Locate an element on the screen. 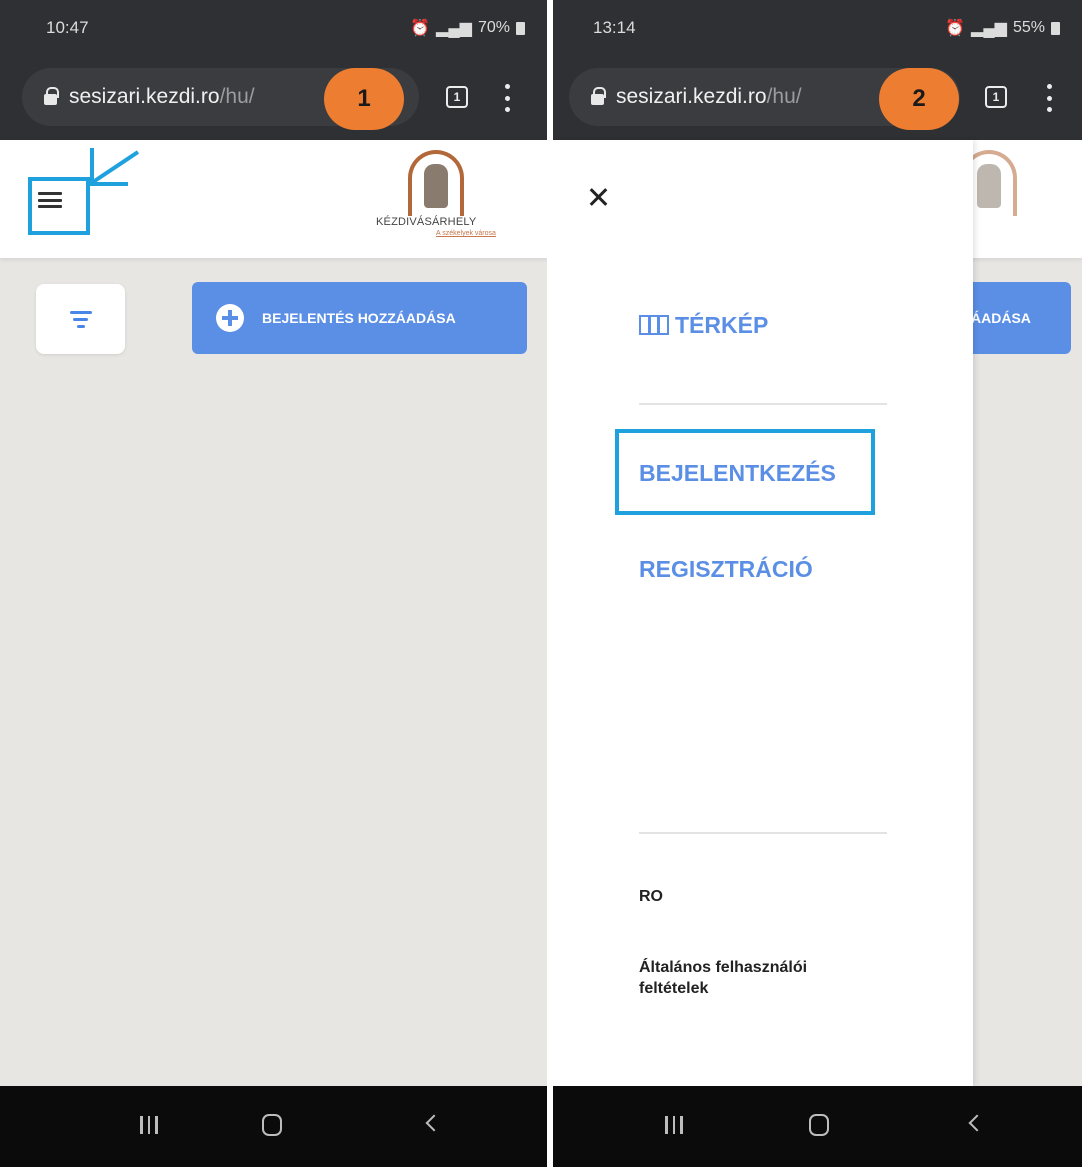  add-report-label: BEJELENTÉS HOZZÁADÁSA is located at coordinates (359, 318).